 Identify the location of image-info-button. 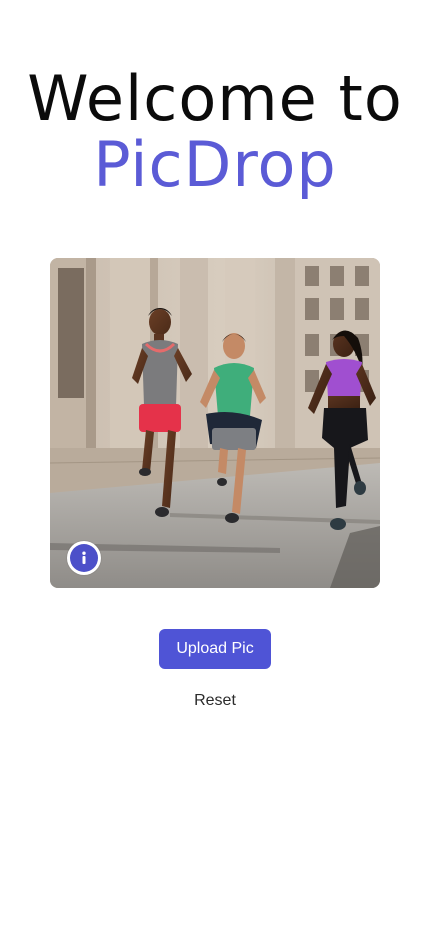
(84, 558).